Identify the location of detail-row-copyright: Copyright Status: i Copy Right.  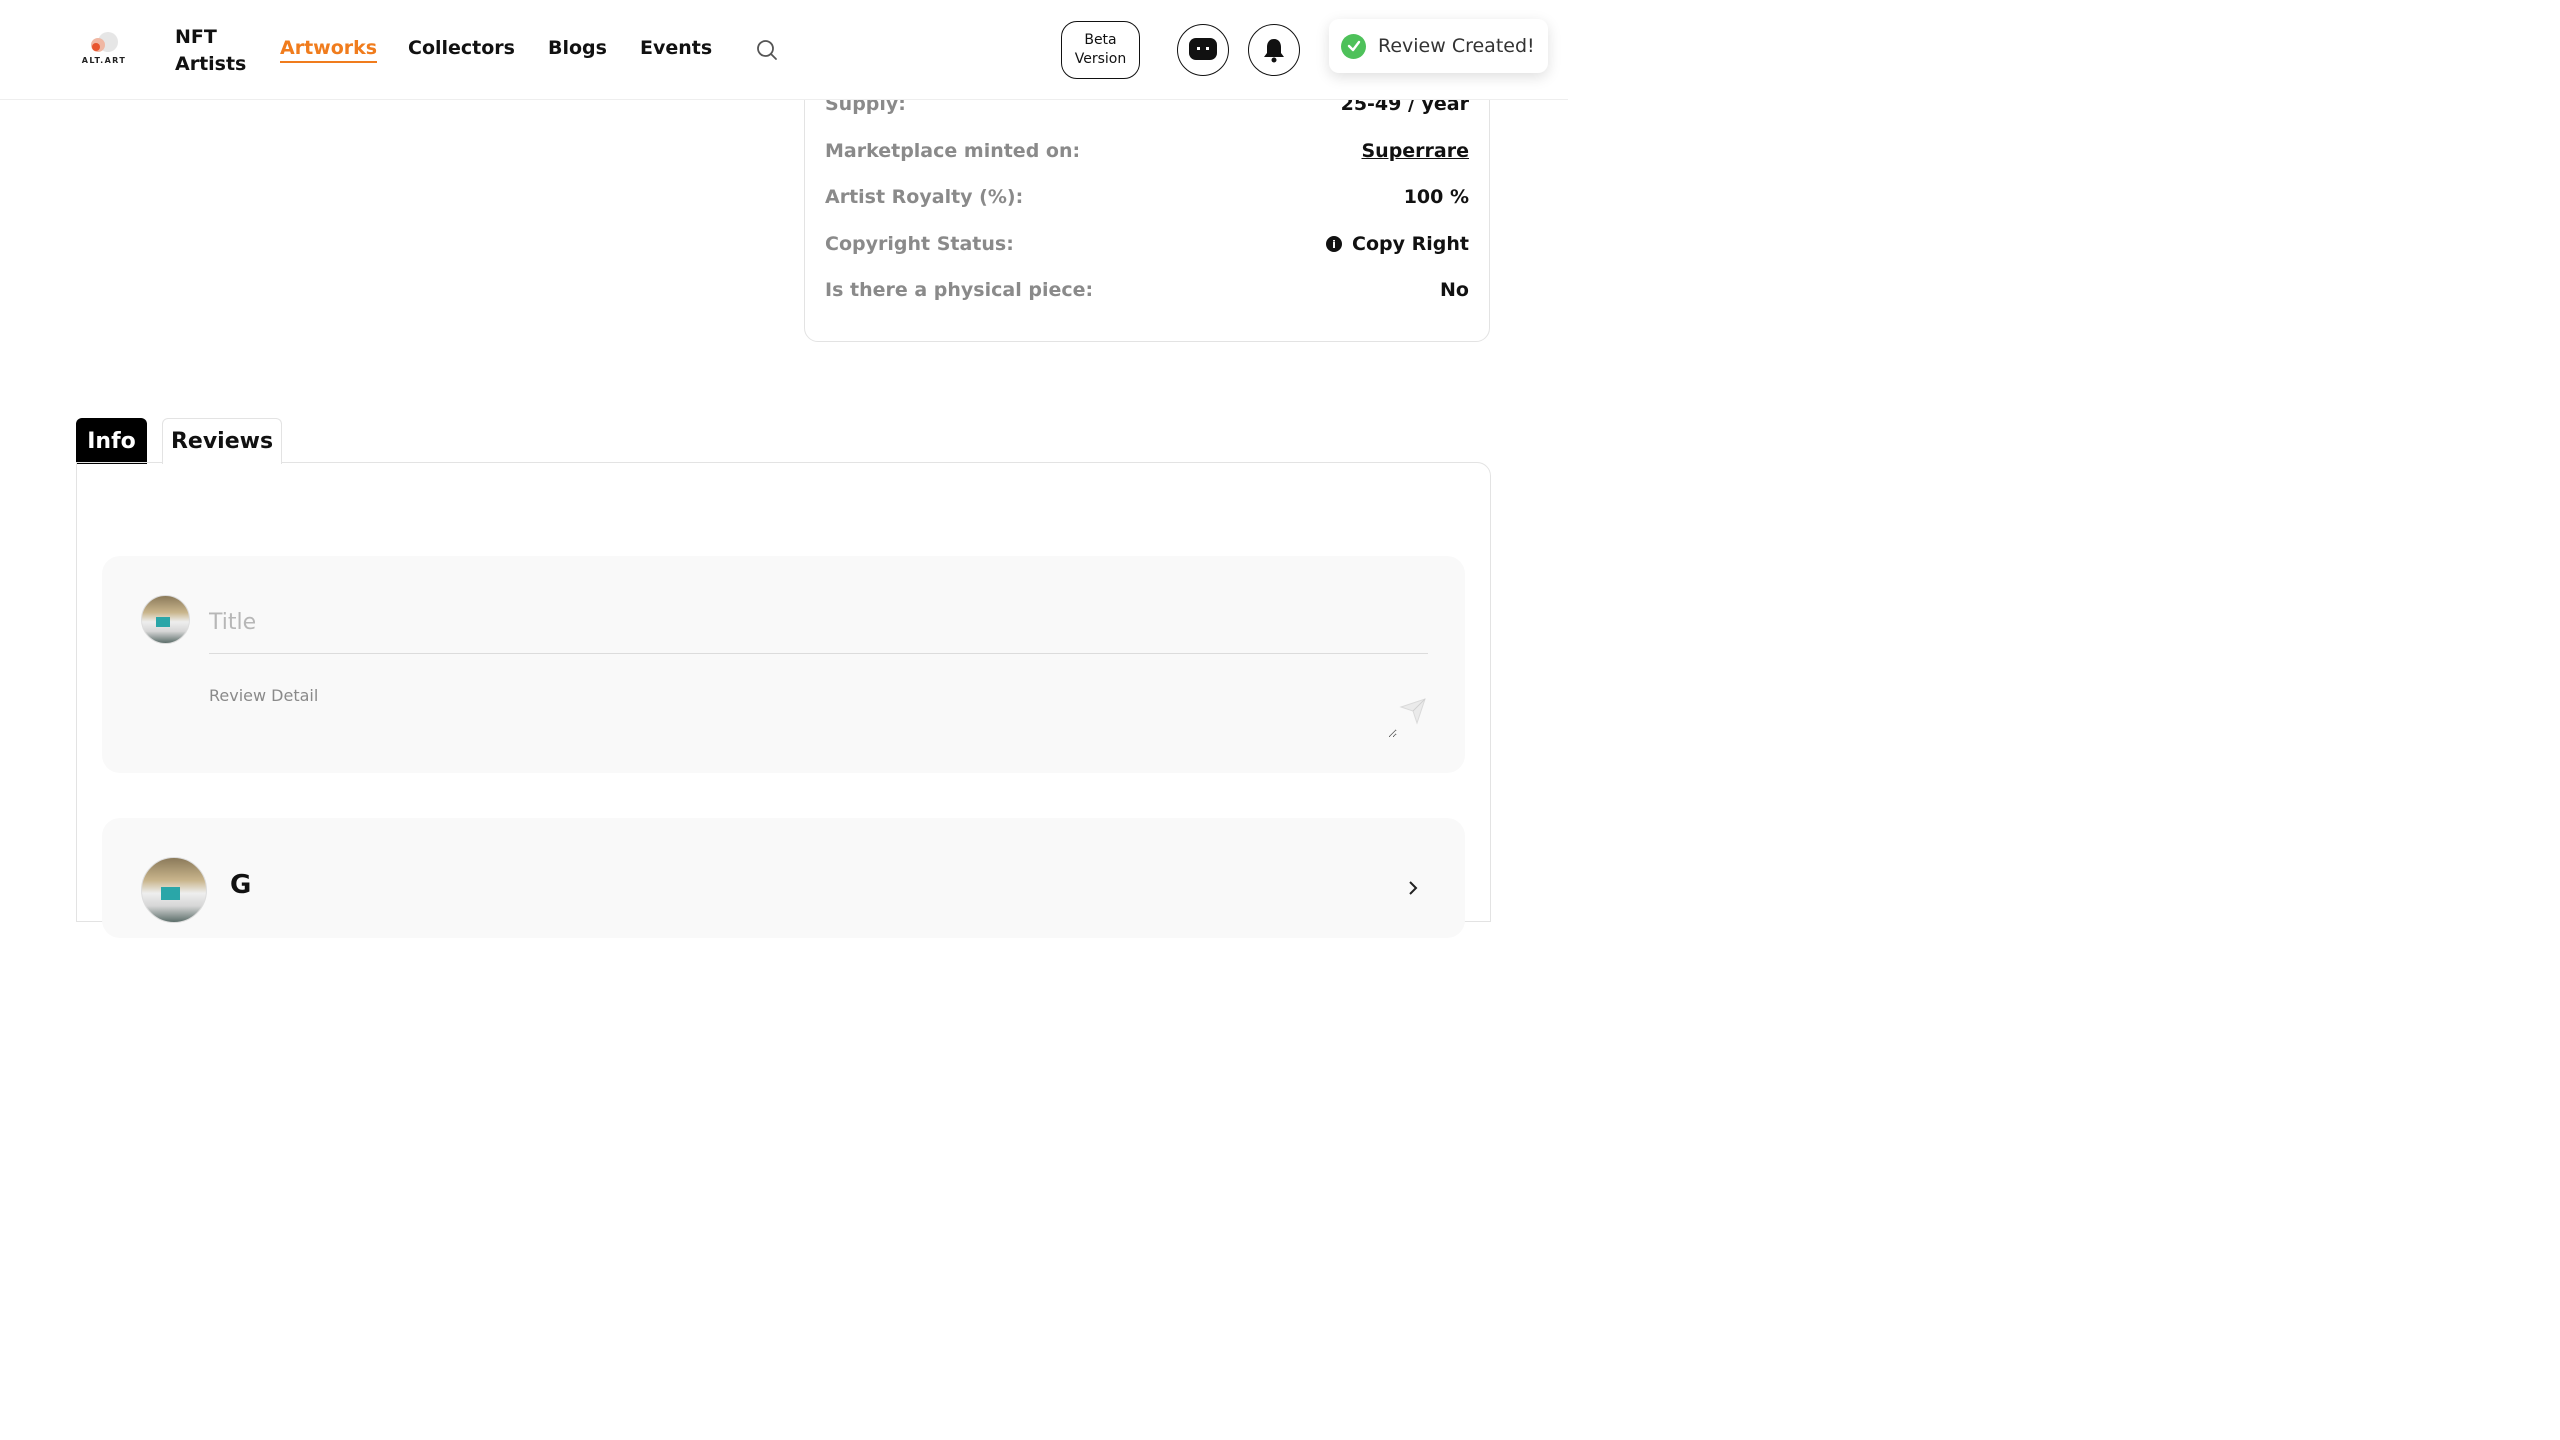
(1147, 244).